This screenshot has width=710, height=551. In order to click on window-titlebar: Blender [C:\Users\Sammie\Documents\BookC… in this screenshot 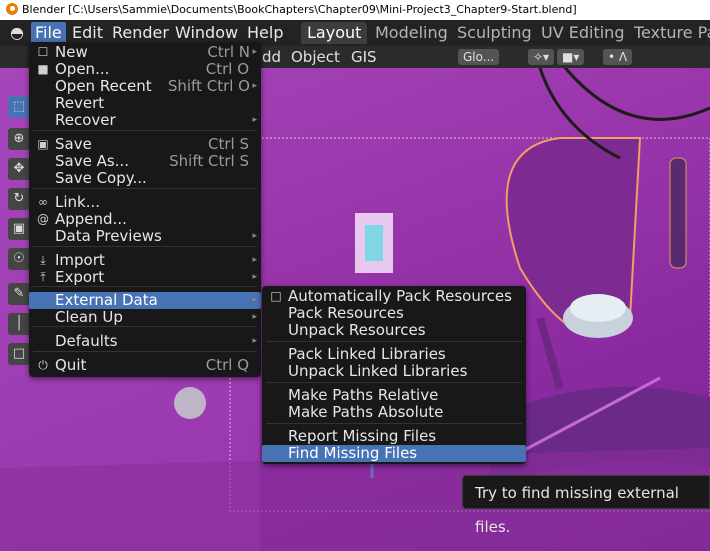, I will do `click(355, 10)`.